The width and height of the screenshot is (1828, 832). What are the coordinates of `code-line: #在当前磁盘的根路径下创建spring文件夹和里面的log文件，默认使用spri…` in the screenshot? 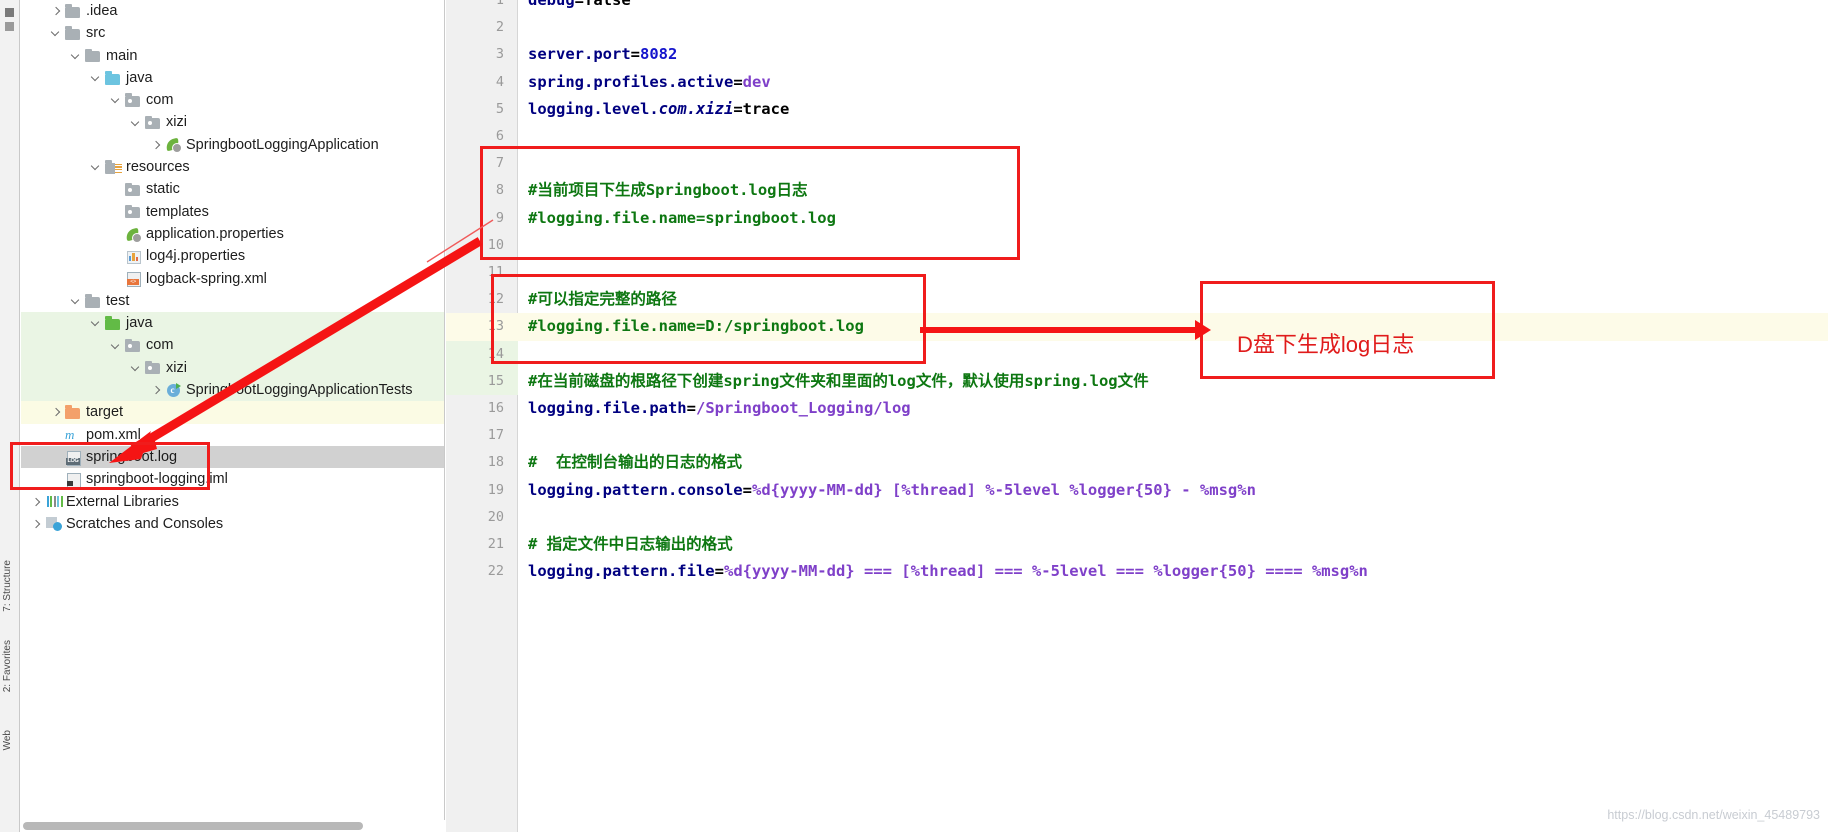 It's located at (834, 381).